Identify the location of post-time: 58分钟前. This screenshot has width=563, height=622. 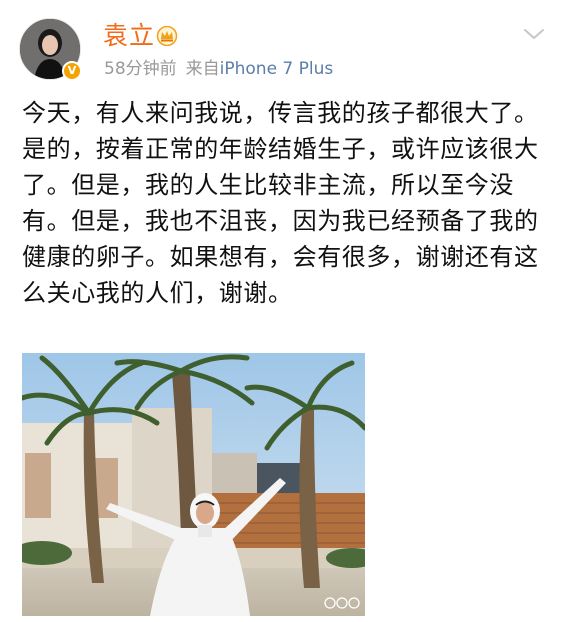
(140, 69).